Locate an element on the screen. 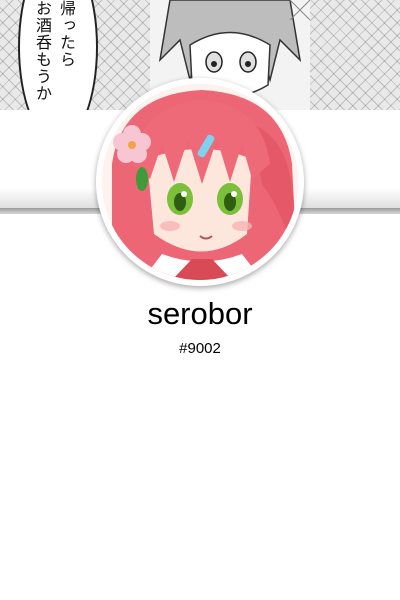 The image size is (400, 600). discriminator-tag: #9002 is located at coordinates (200, 348).